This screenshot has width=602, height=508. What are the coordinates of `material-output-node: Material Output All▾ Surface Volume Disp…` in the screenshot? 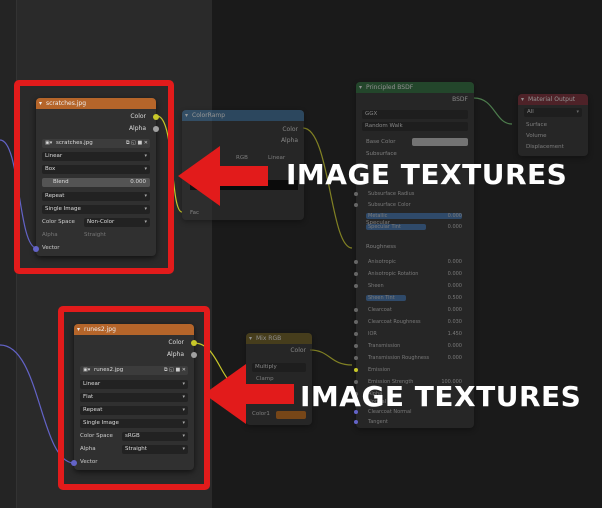 It's located at (553, 125).